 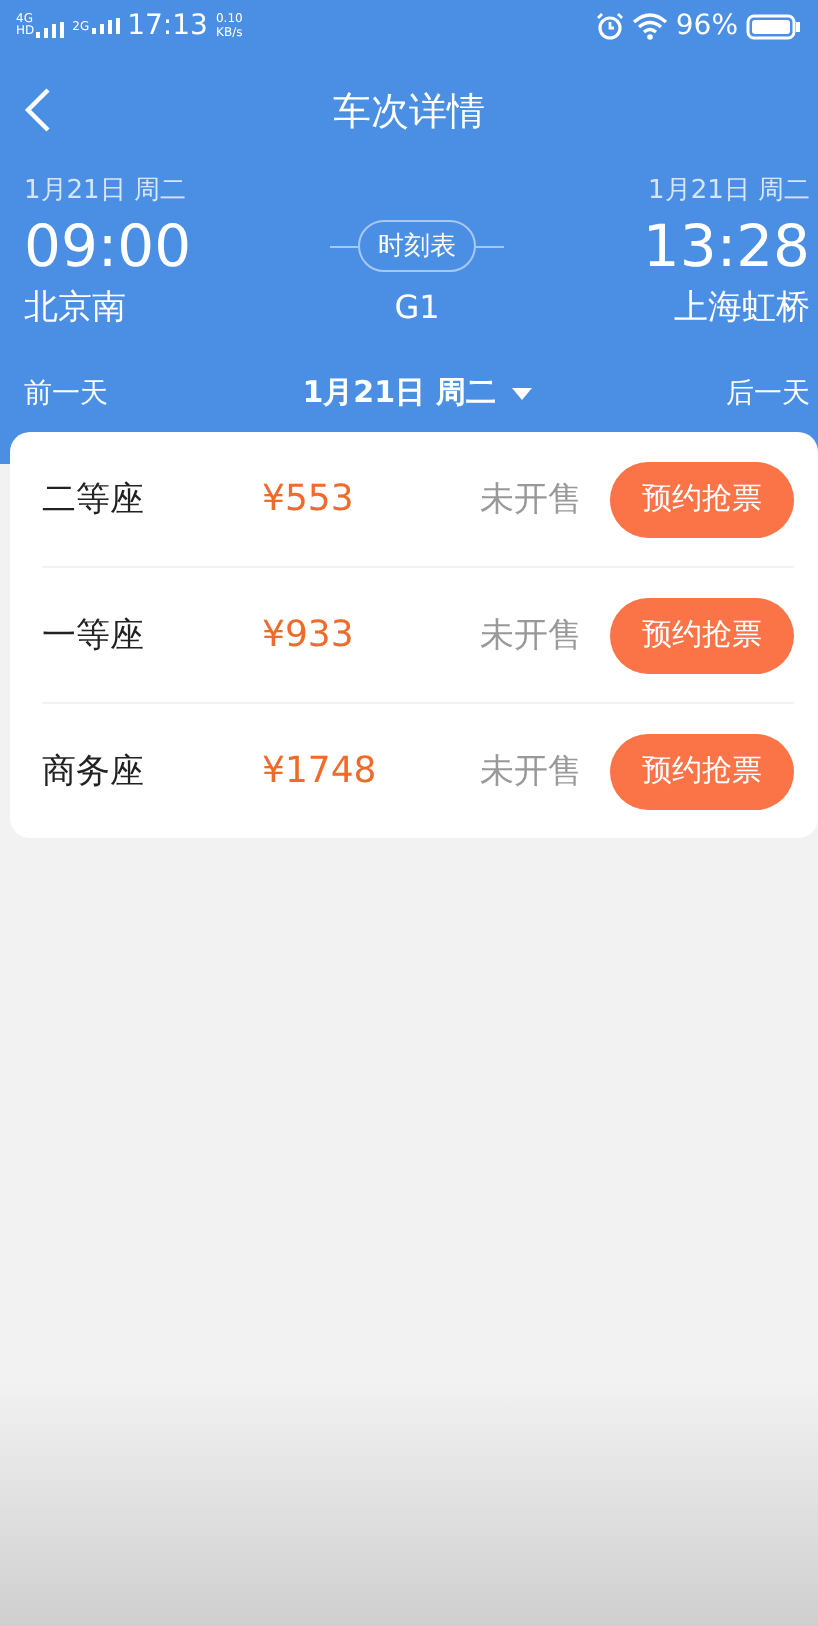 What do you see at coordinates (309, 499) in the screenshot?
I see `seat-price: ¥553` at bounding box center [309, 499].